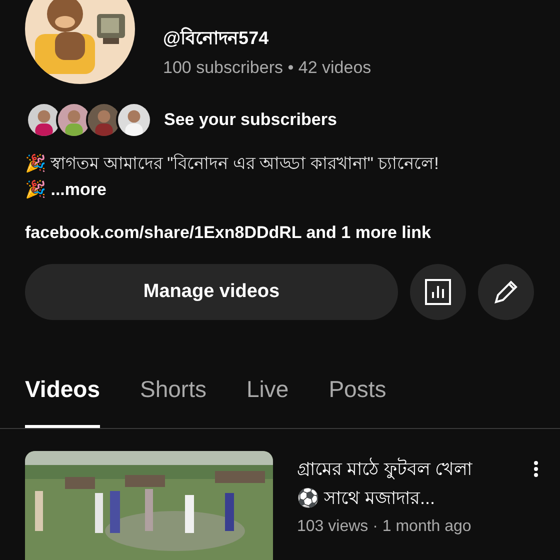 This screenshot has width=560, height=560. I want to click on channel-handle: @বিনোদন574, so click(216, 38).